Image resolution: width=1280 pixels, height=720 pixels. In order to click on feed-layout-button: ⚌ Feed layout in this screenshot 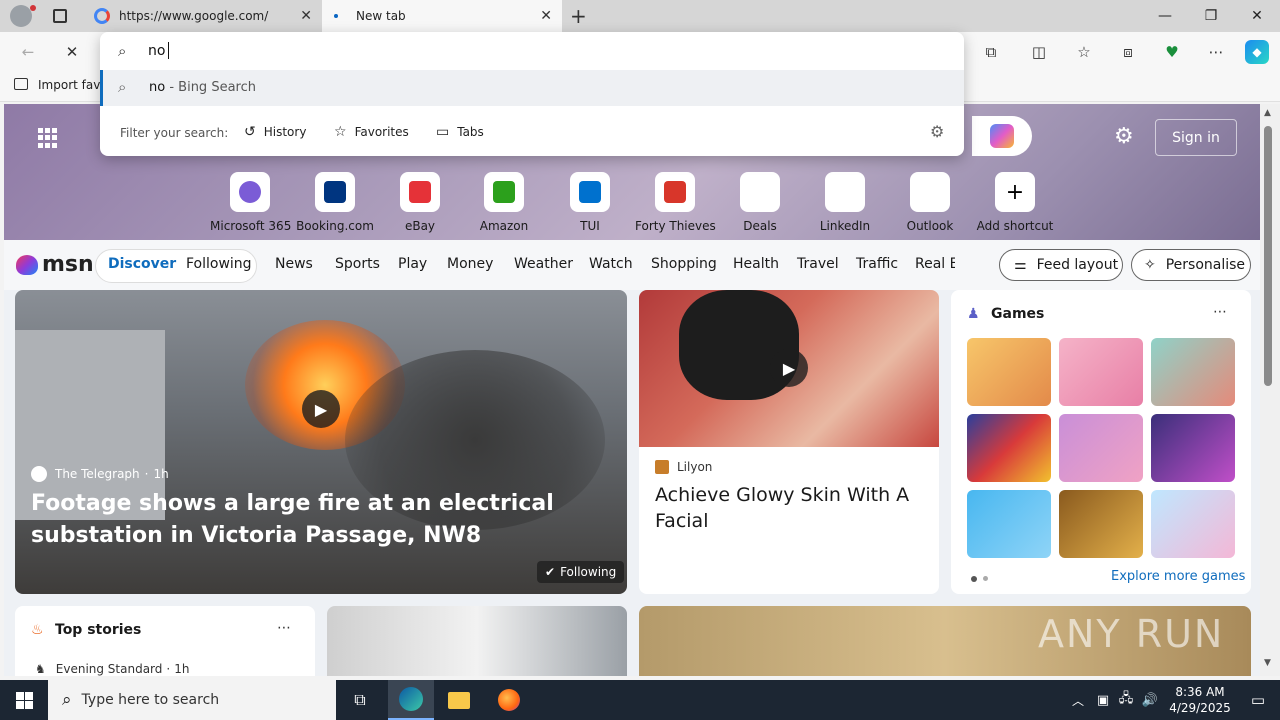, I will do `click(1061, 265)`.